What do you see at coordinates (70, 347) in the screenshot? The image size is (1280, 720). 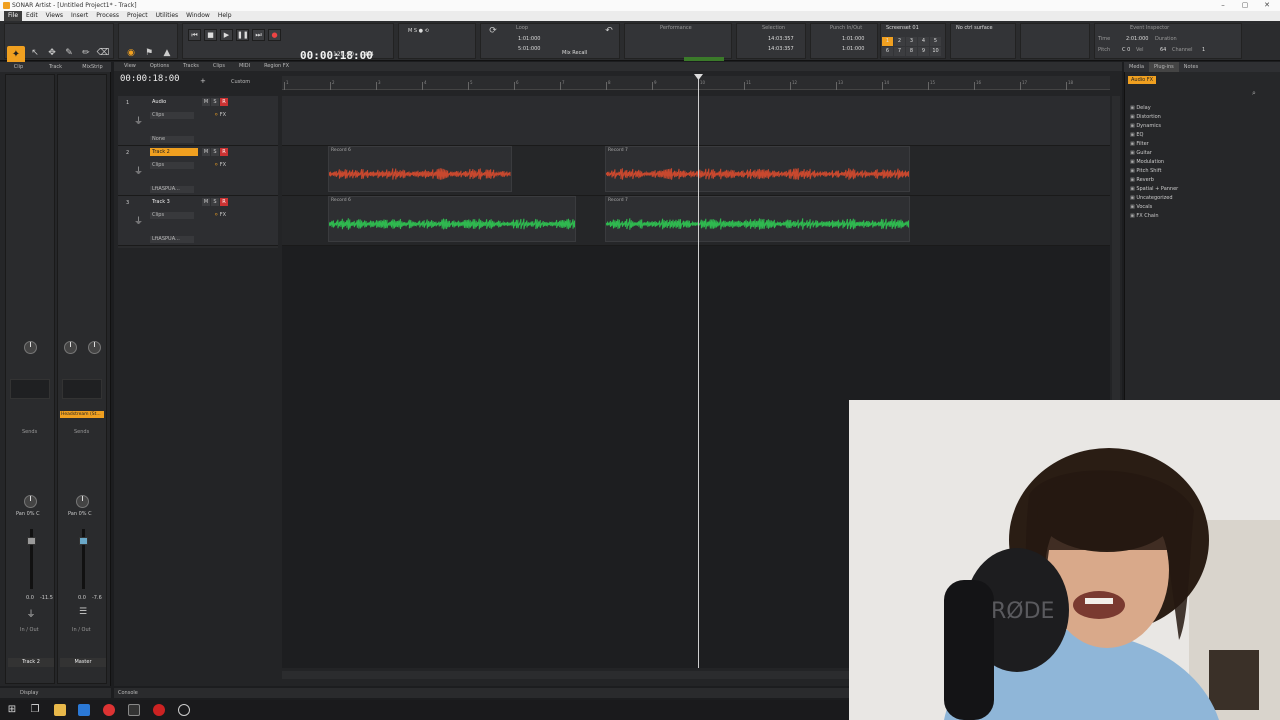 I see `gain-knob-master` at bounding box center [70, 347].